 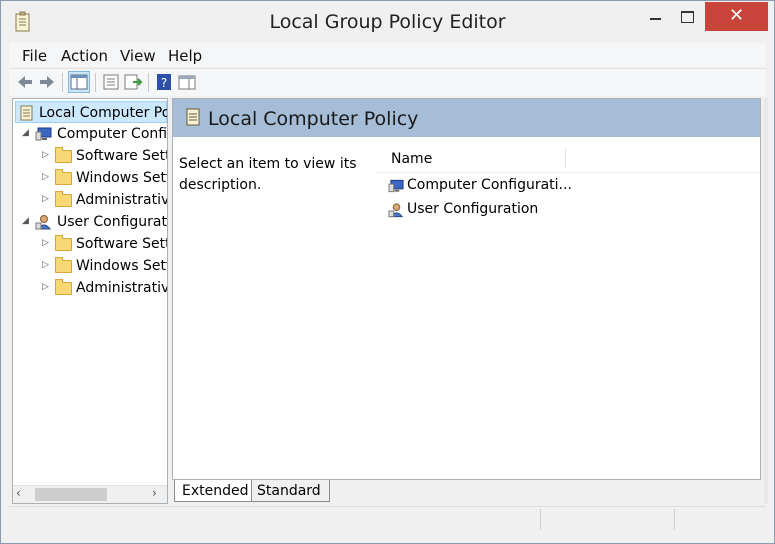 What do you see at coordinates (466, 118) in the screenshot?
I see `detail-header: Local Computer Policy` at bounding box center [466, 118].